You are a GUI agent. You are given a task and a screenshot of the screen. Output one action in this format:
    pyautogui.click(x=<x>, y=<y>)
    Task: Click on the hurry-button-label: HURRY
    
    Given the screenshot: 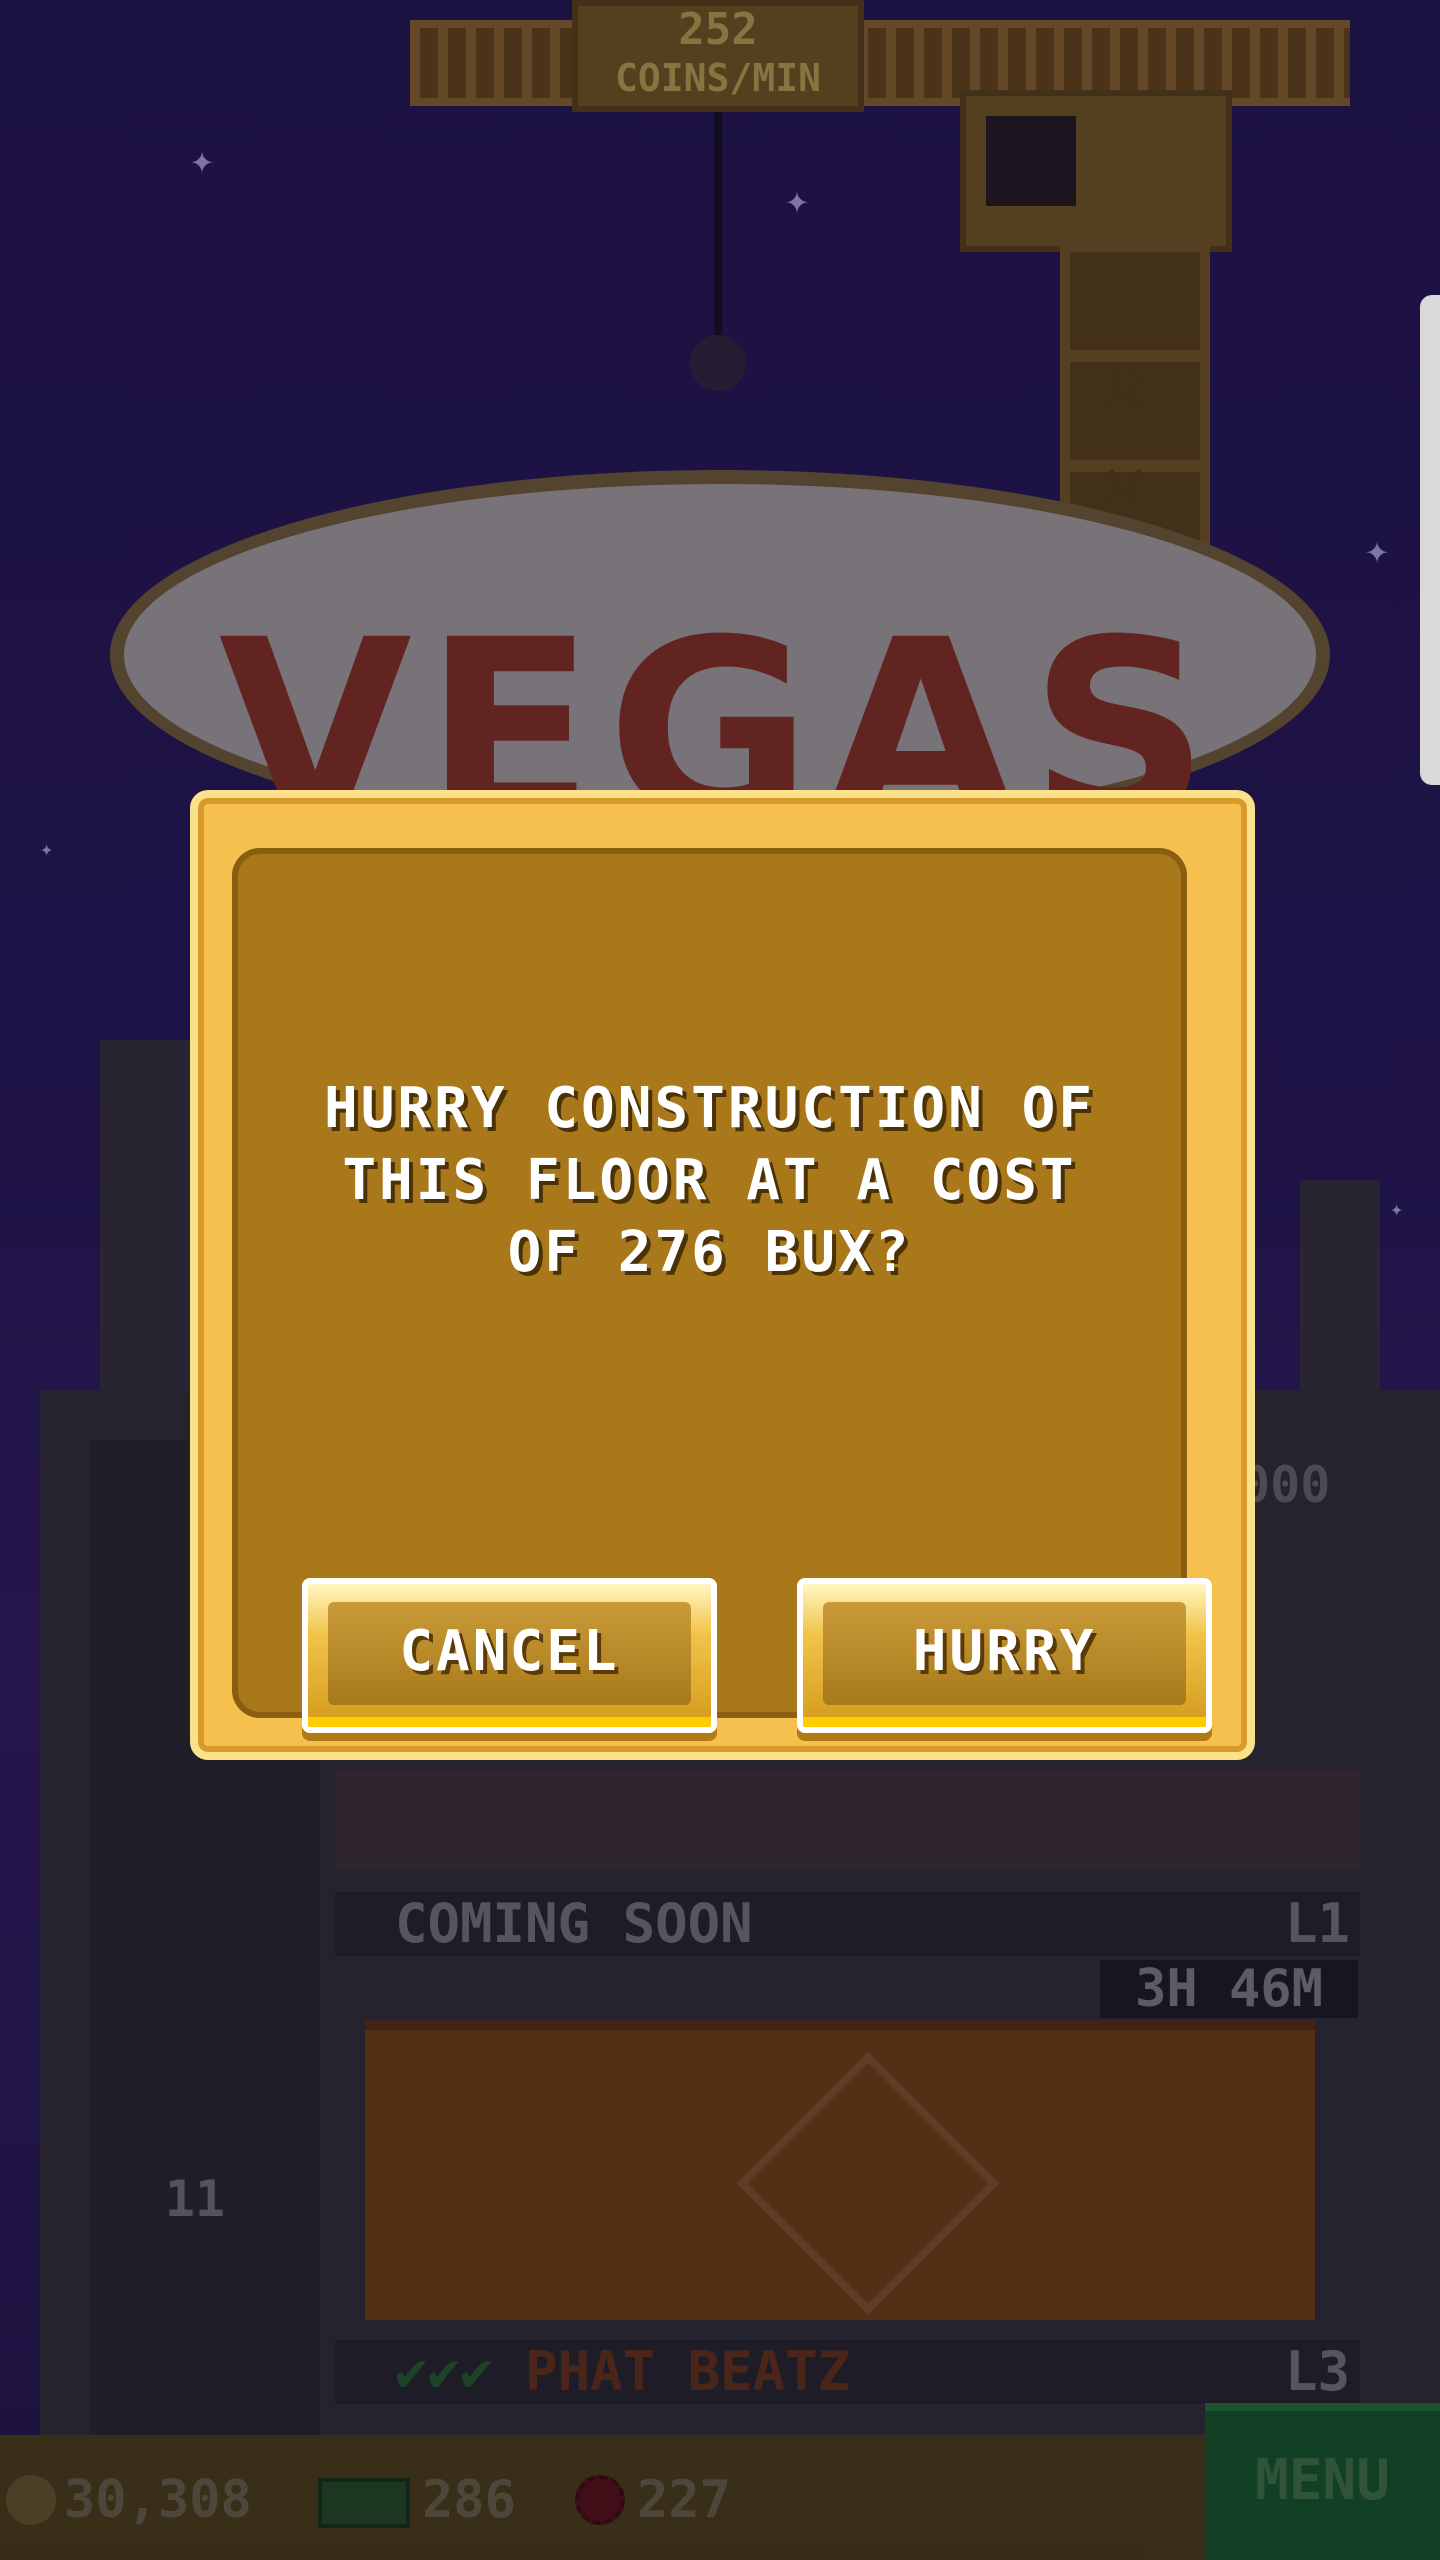 What is the action you would take?
    pyautogui.click(x=1004, y=1653)
    